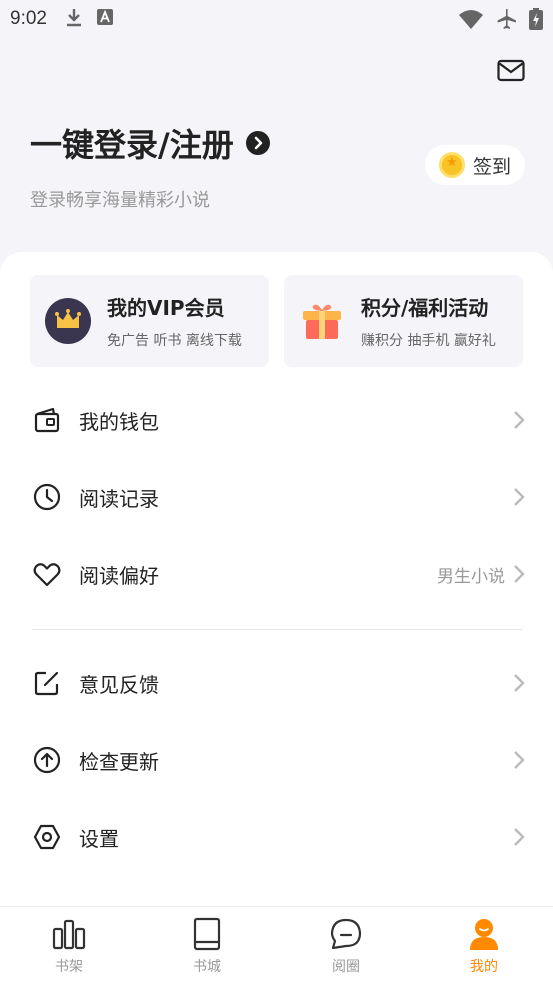  I want to click on menu-label-feedback: 意见反馈, so click(119, 684).